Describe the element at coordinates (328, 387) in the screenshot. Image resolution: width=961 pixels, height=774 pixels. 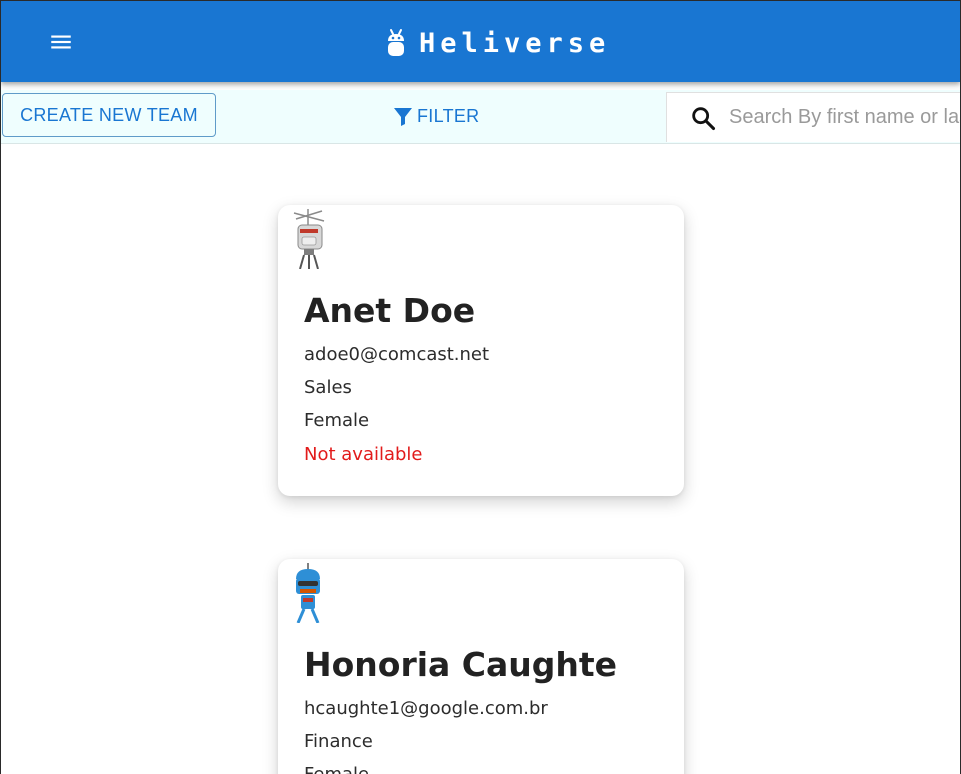
I see `user-domain: Sales` at that location.